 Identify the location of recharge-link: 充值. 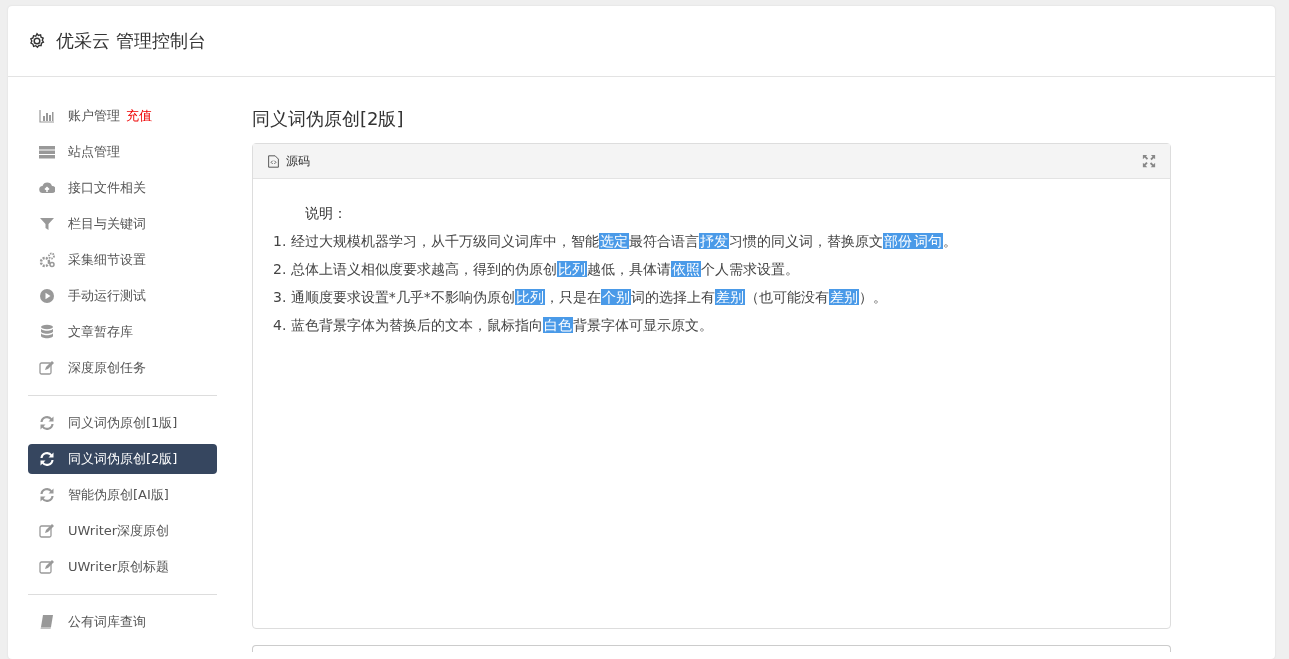
(139, 116).